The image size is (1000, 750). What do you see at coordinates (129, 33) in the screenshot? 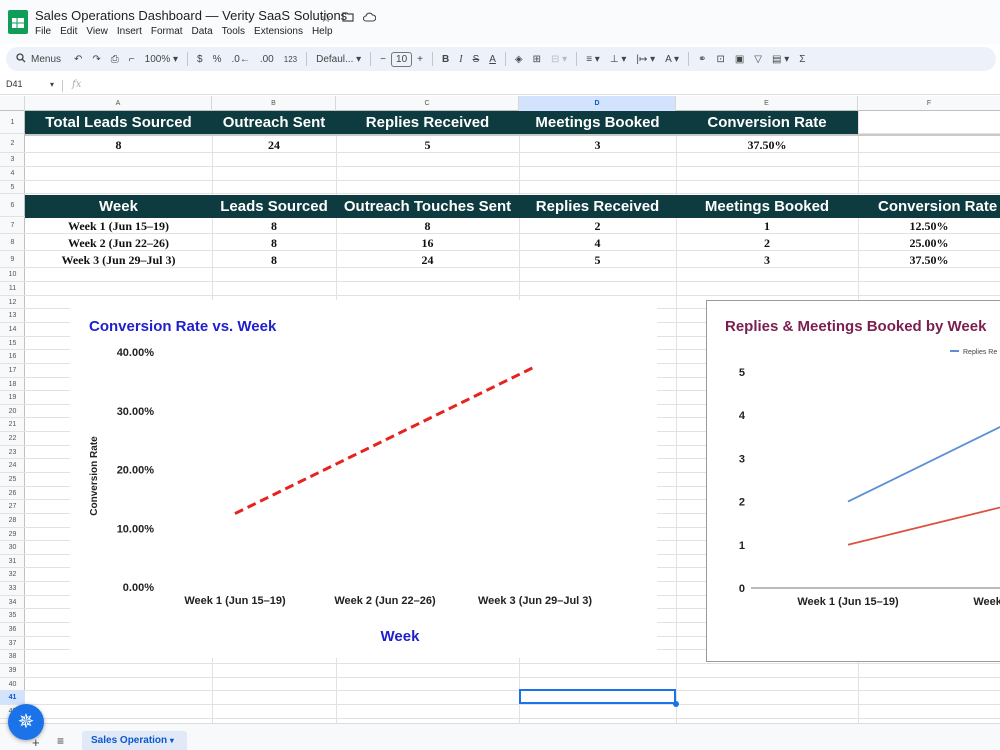
I see `menu-insert: Insert` at bounding box center [129, 33].